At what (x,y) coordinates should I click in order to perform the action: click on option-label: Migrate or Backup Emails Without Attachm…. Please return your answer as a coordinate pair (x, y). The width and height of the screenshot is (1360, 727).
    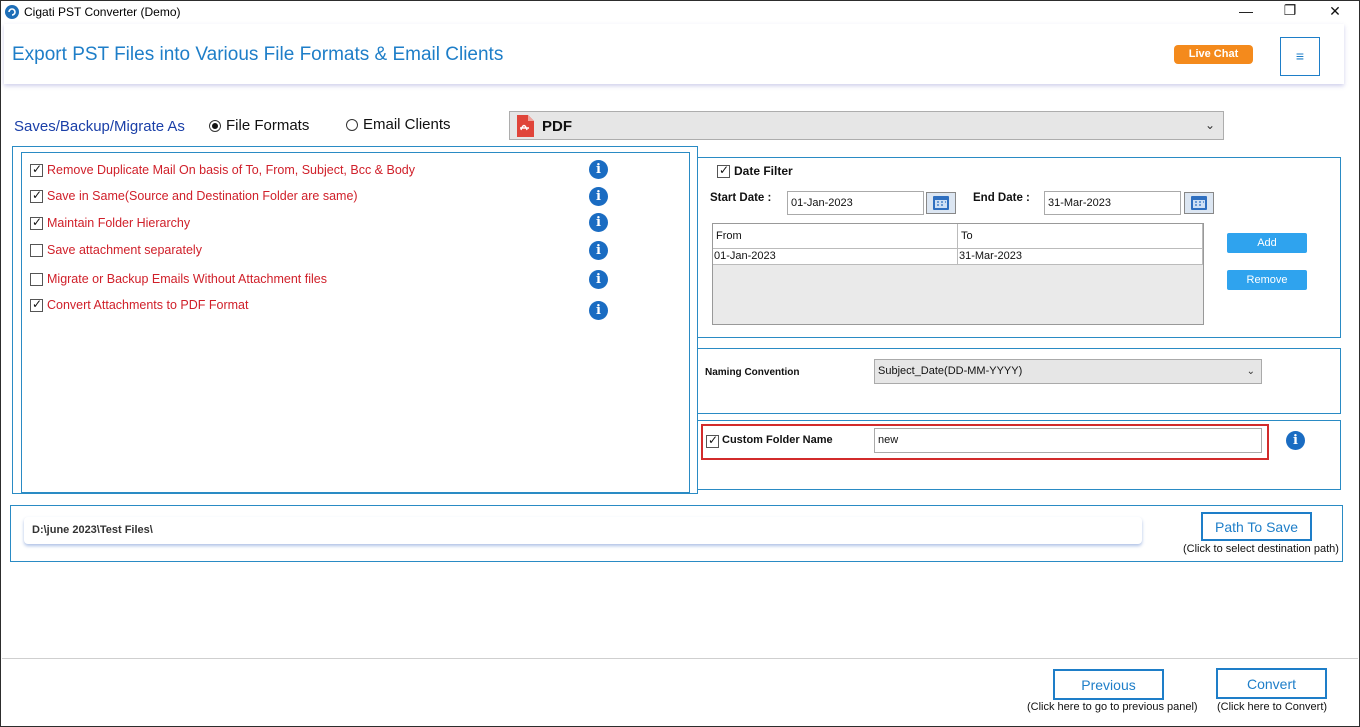
    Looking at the image, I should click on (187, 279).